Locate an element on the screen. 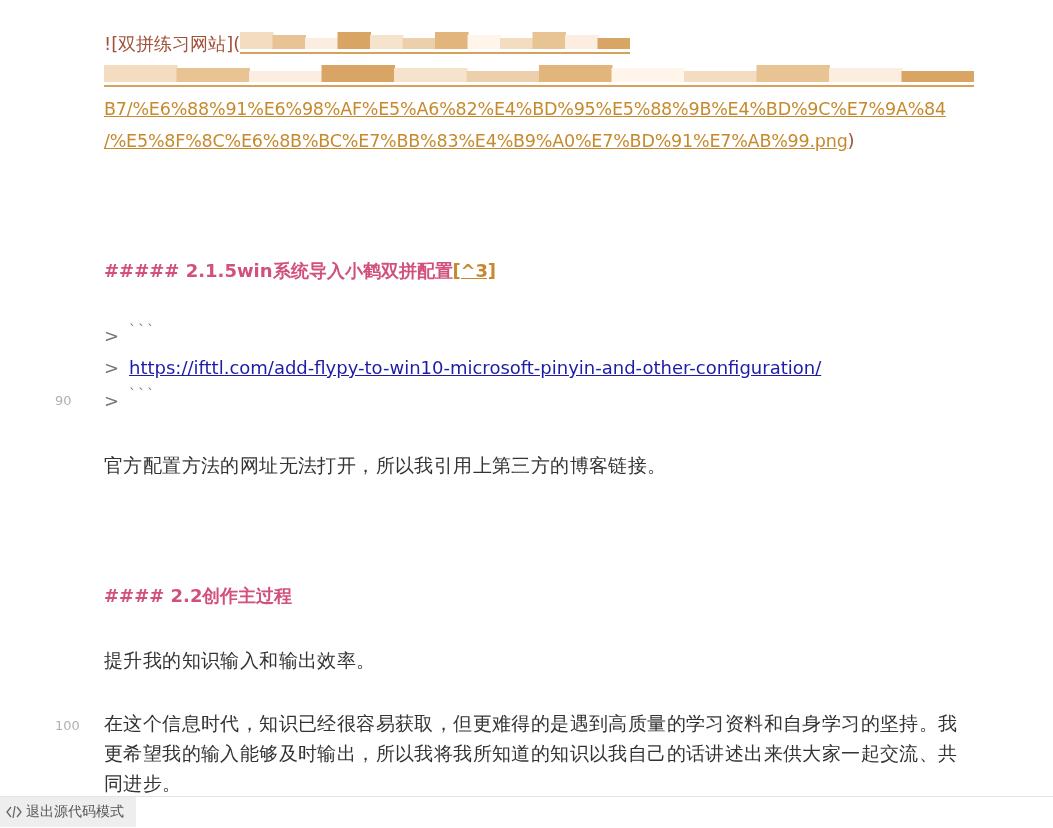 The image size is (1053, 828). url-link: https://ifttl.com/add-flypy-to-win10-microsoft-pinyin-and-other-configuration/ is located at coordinates (475, 368).